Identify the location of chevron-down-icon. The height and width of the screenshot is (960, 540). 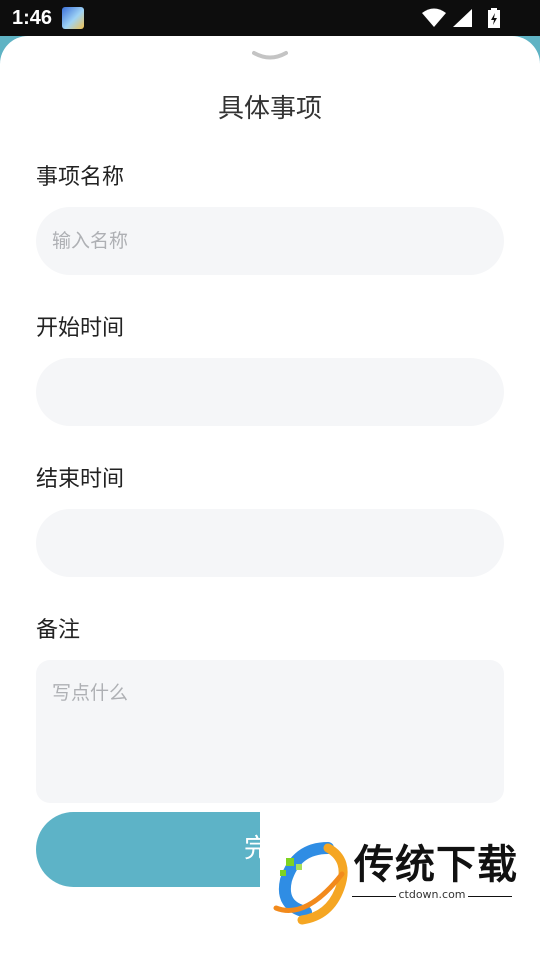
(270, 57).